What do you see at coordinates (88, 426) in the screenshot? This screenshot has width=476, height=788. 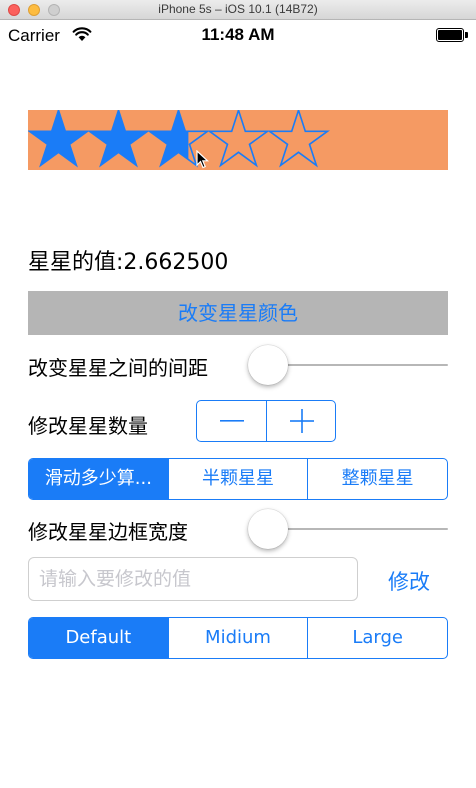 I see `star-count-label: 修改星星数量` at bounding box center [88, 426].